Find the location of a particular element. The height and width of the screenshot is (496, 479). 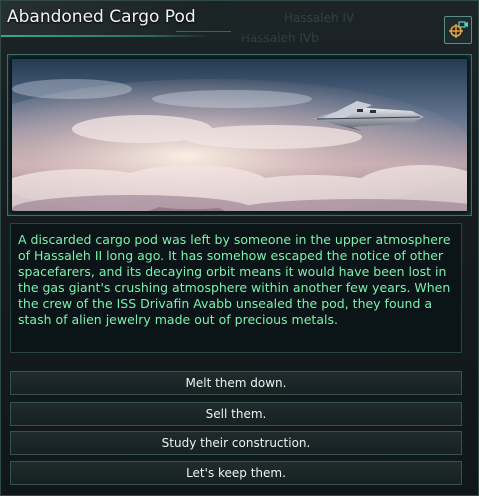

option-keep-button: Let's keep them. is located at coordinates (236, 473).